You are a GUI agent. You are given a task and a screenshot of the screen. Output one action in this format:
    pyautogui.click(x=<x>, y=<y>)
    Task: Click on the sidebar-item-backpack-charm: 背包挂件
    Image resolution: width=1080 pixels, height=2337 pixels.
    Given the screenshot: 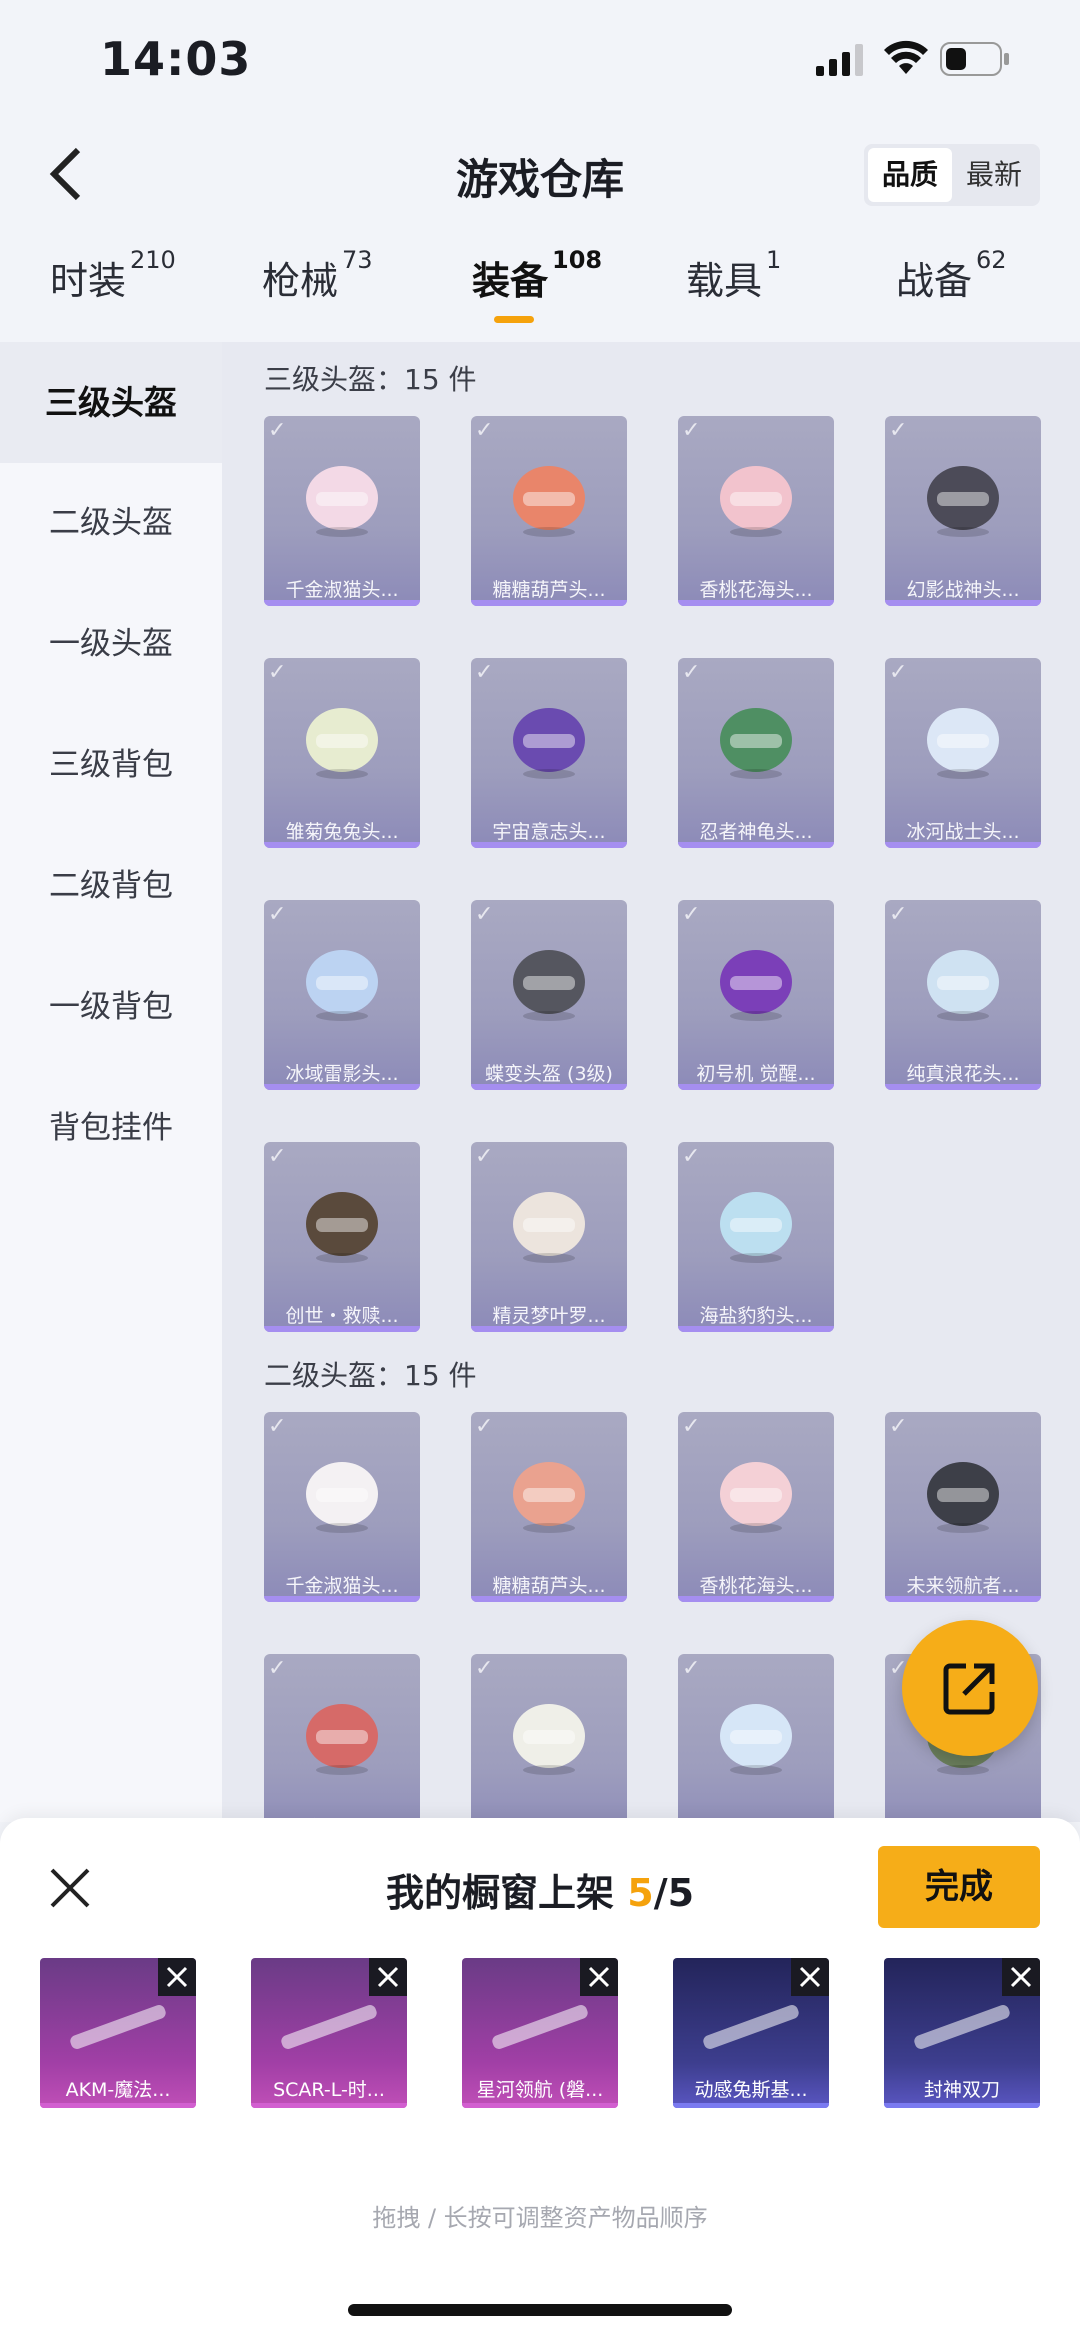 What is the action you would take?
    pyautogui.click(x=111, y=1128)
    